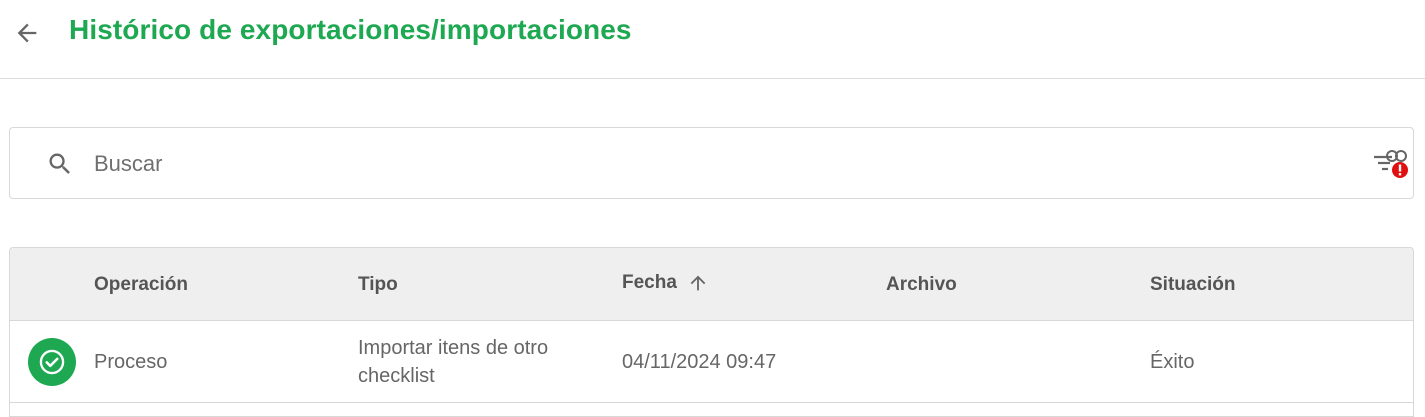  What do you see at coordinates (665, 283) in the screenshot?
I see `column-header-fecha: Fecha` at bounding box center [665, 283].